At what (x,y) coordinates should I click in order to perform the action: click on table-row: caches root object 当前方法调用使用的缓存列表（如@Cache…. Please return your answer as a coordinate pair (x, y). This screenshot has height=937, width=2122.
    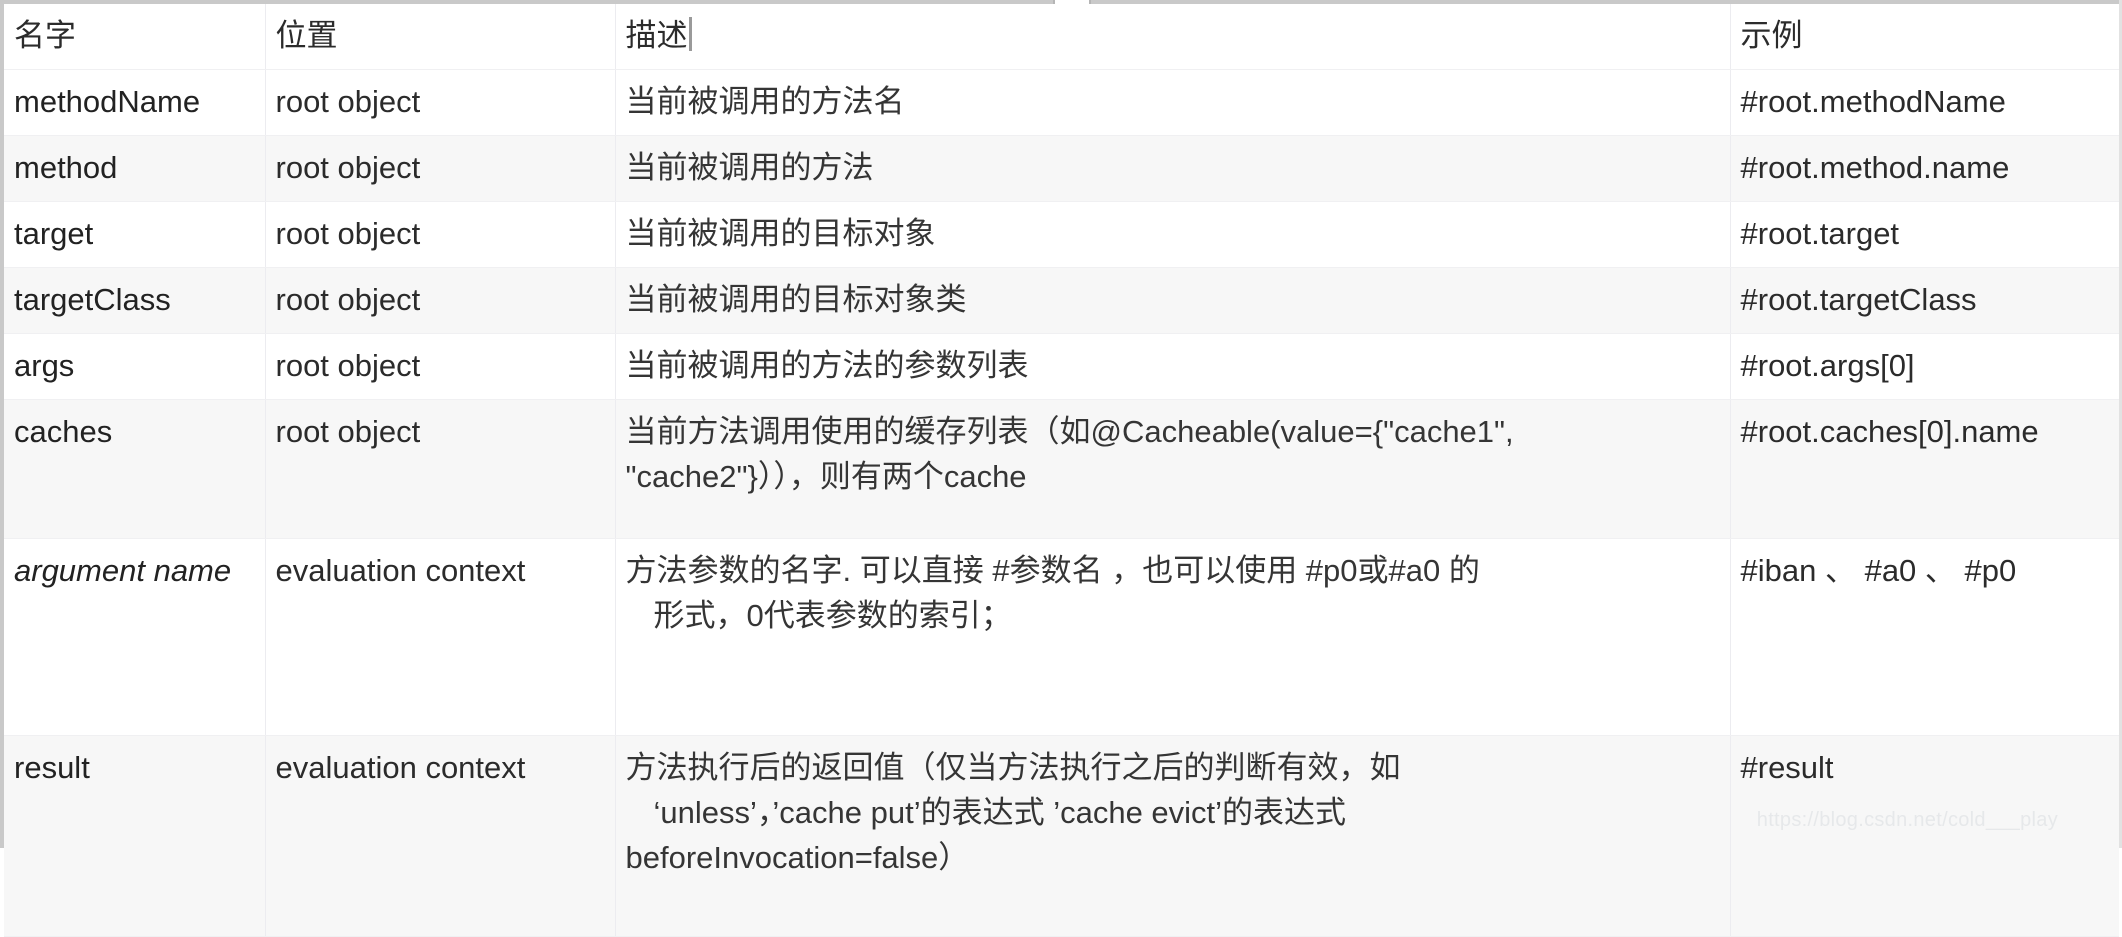
    Looking at the image, I should click on (1061, 469).